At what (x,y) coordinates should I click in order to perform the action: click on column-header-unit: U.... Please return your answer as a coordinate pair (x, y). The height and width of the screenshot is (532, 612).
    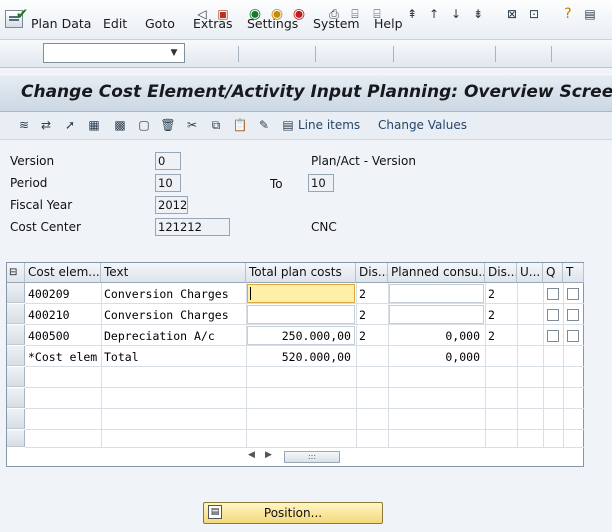
    Looking at the image, I should click on (530, 273).